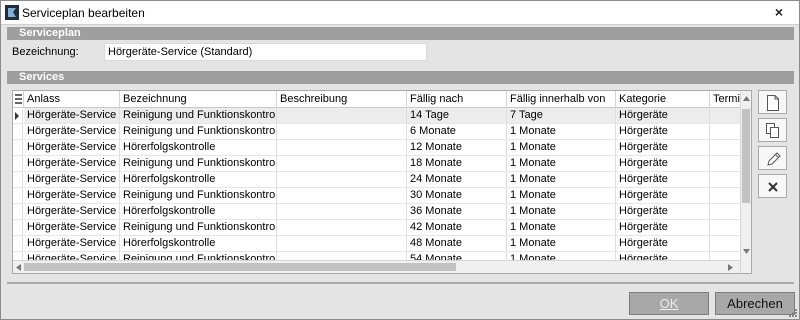  I want to click on column-header: Kategorie, so click(663, 99).